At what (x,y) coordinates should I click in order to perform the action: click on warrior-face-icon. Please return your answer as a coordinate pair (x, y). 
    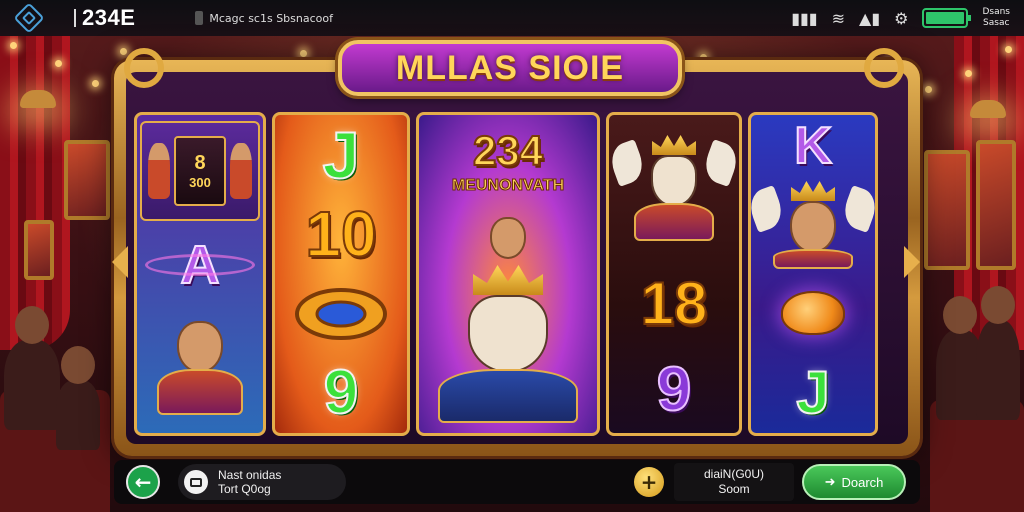
    Looking at the image, I should click on (200, 347).